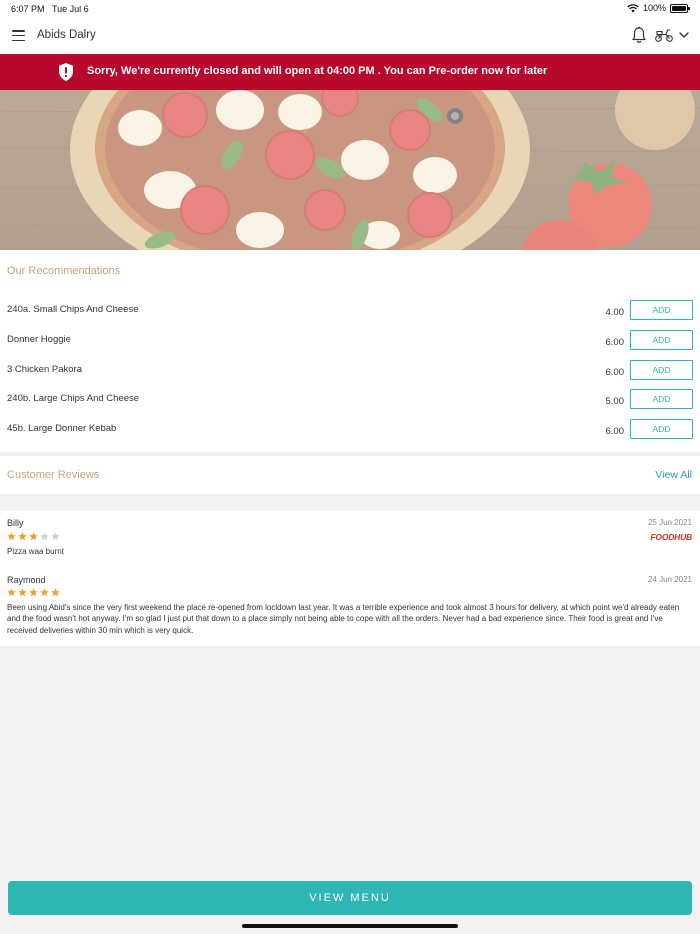 This screenshot has width=700, height=934. What do you see at coordinates (35, 551) in the screenshot?
I see `review-text: Pizza waa burnt` at bounding box center [35, 551].